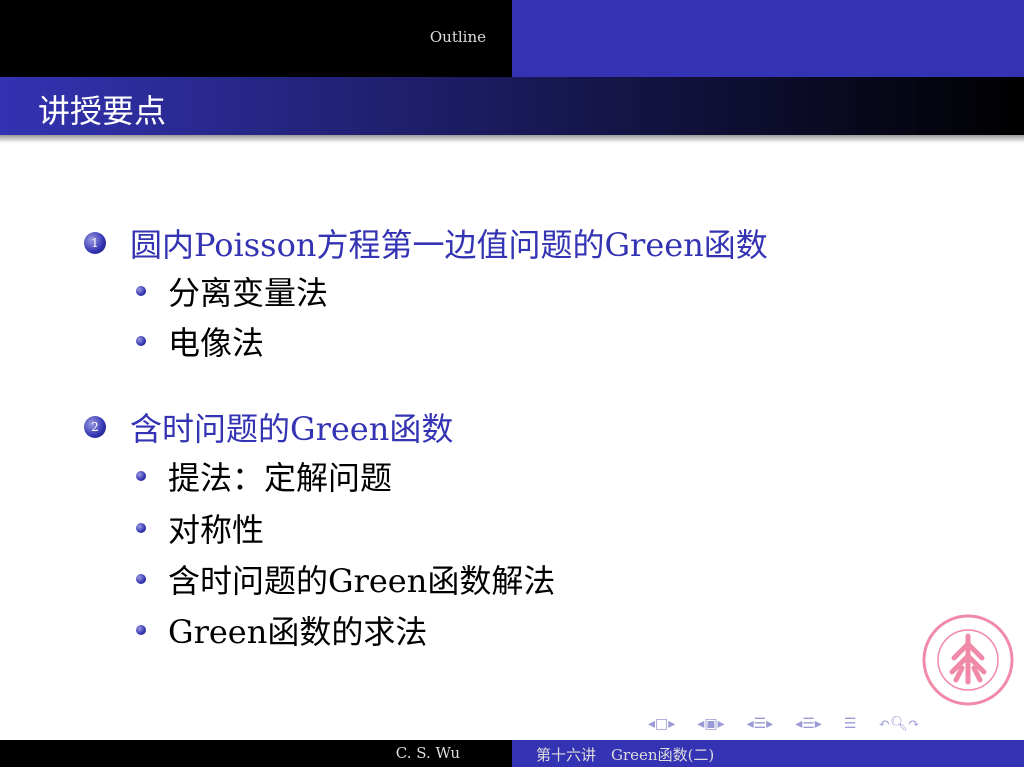 Image resolution: width=1024 pixels, height=767 pixels. I want to click on title-shadow, so click(512, 139).